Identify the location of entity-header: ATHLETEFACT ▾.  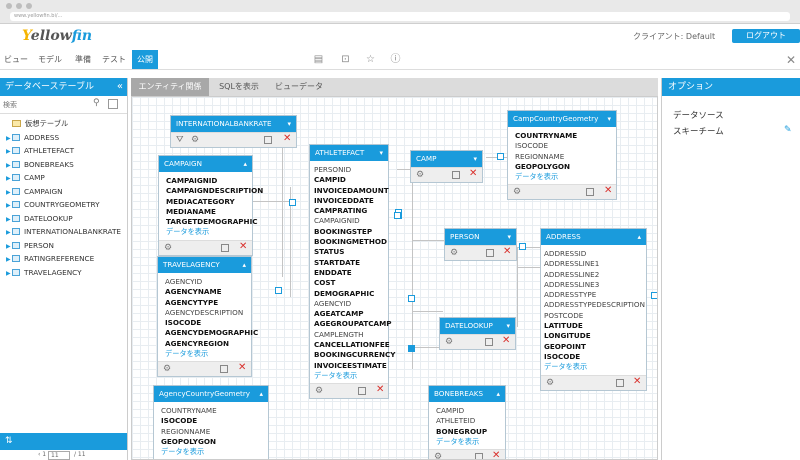
(349, 153).